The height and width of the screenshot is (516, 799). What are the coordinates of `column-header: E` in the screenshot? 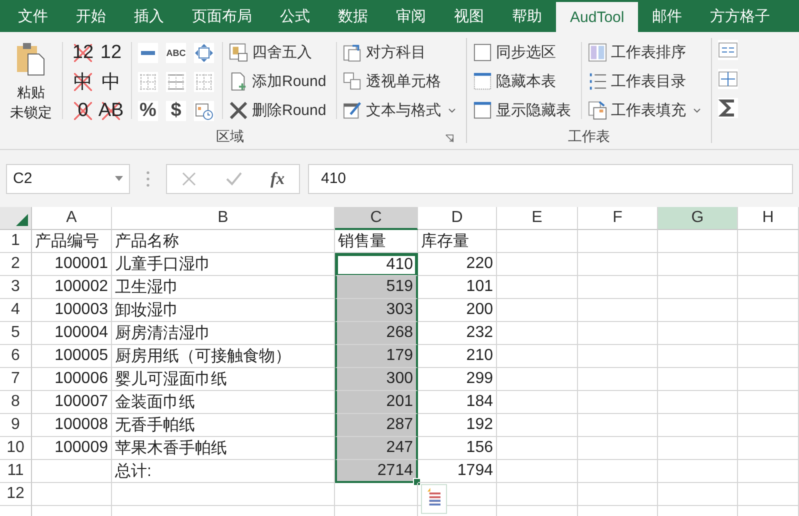 It's located at (537, 218).